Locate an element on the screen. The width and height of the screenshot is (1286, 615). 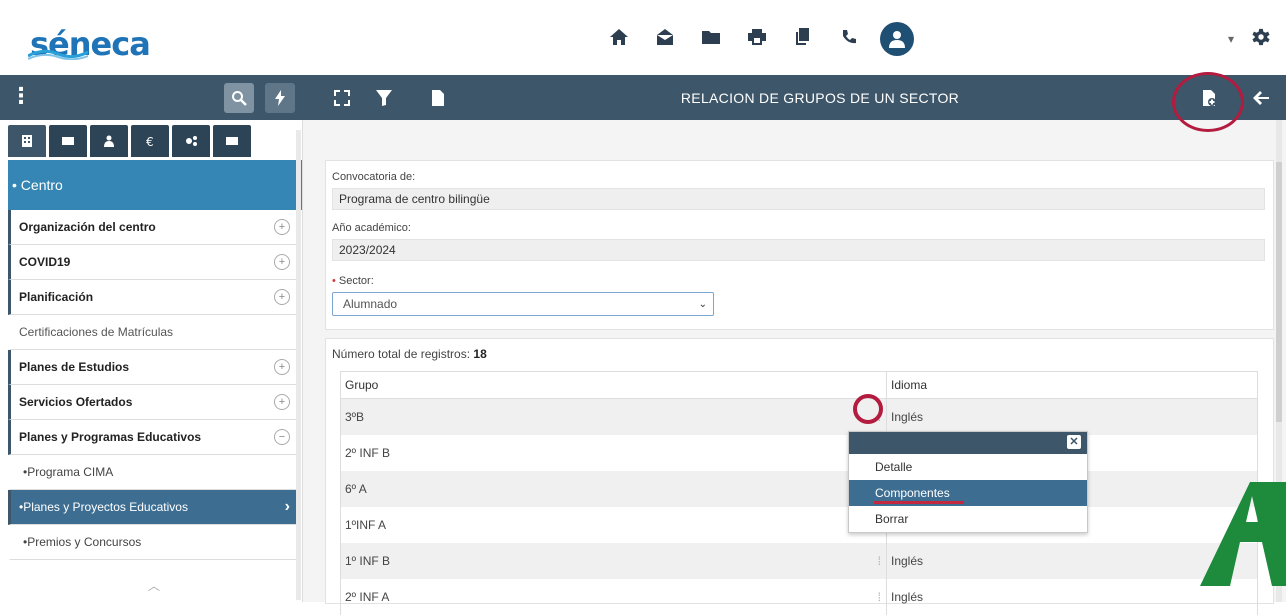
sidebar-scrollbar is located at coordinates (298, 365).